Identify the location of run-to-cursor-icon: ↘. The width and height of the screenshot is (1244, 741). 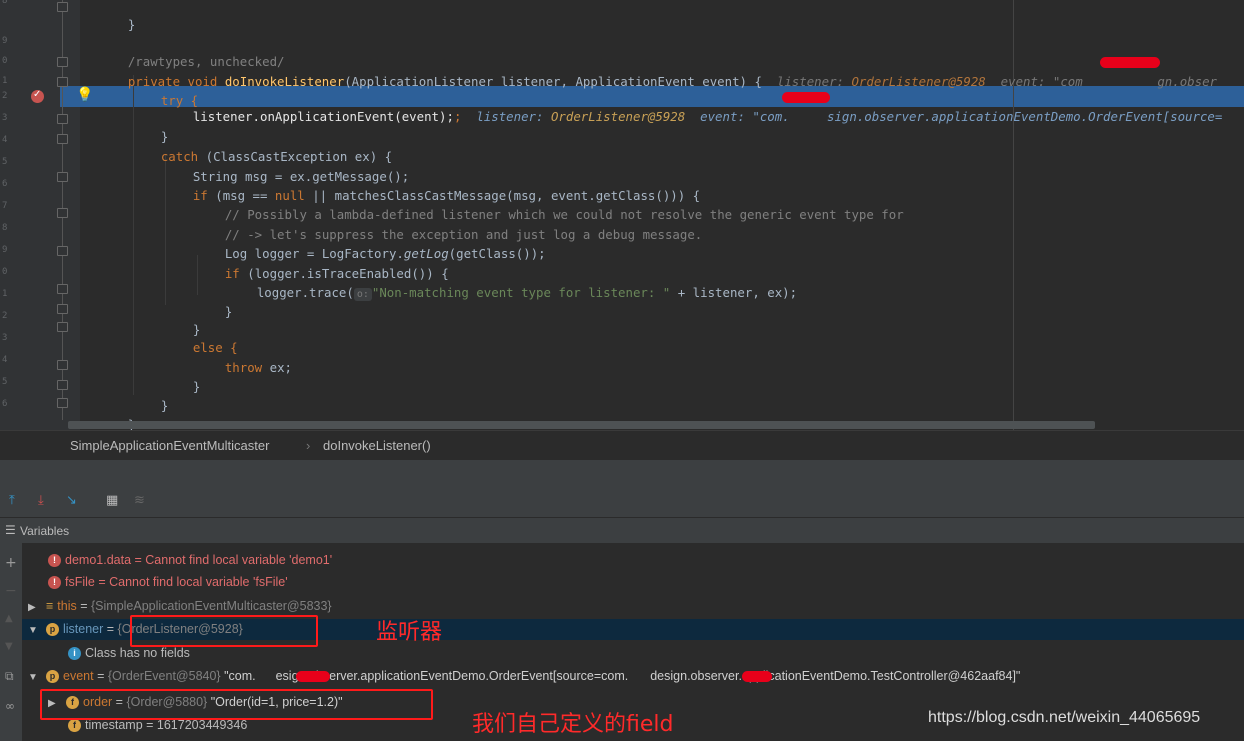
(71, 500).